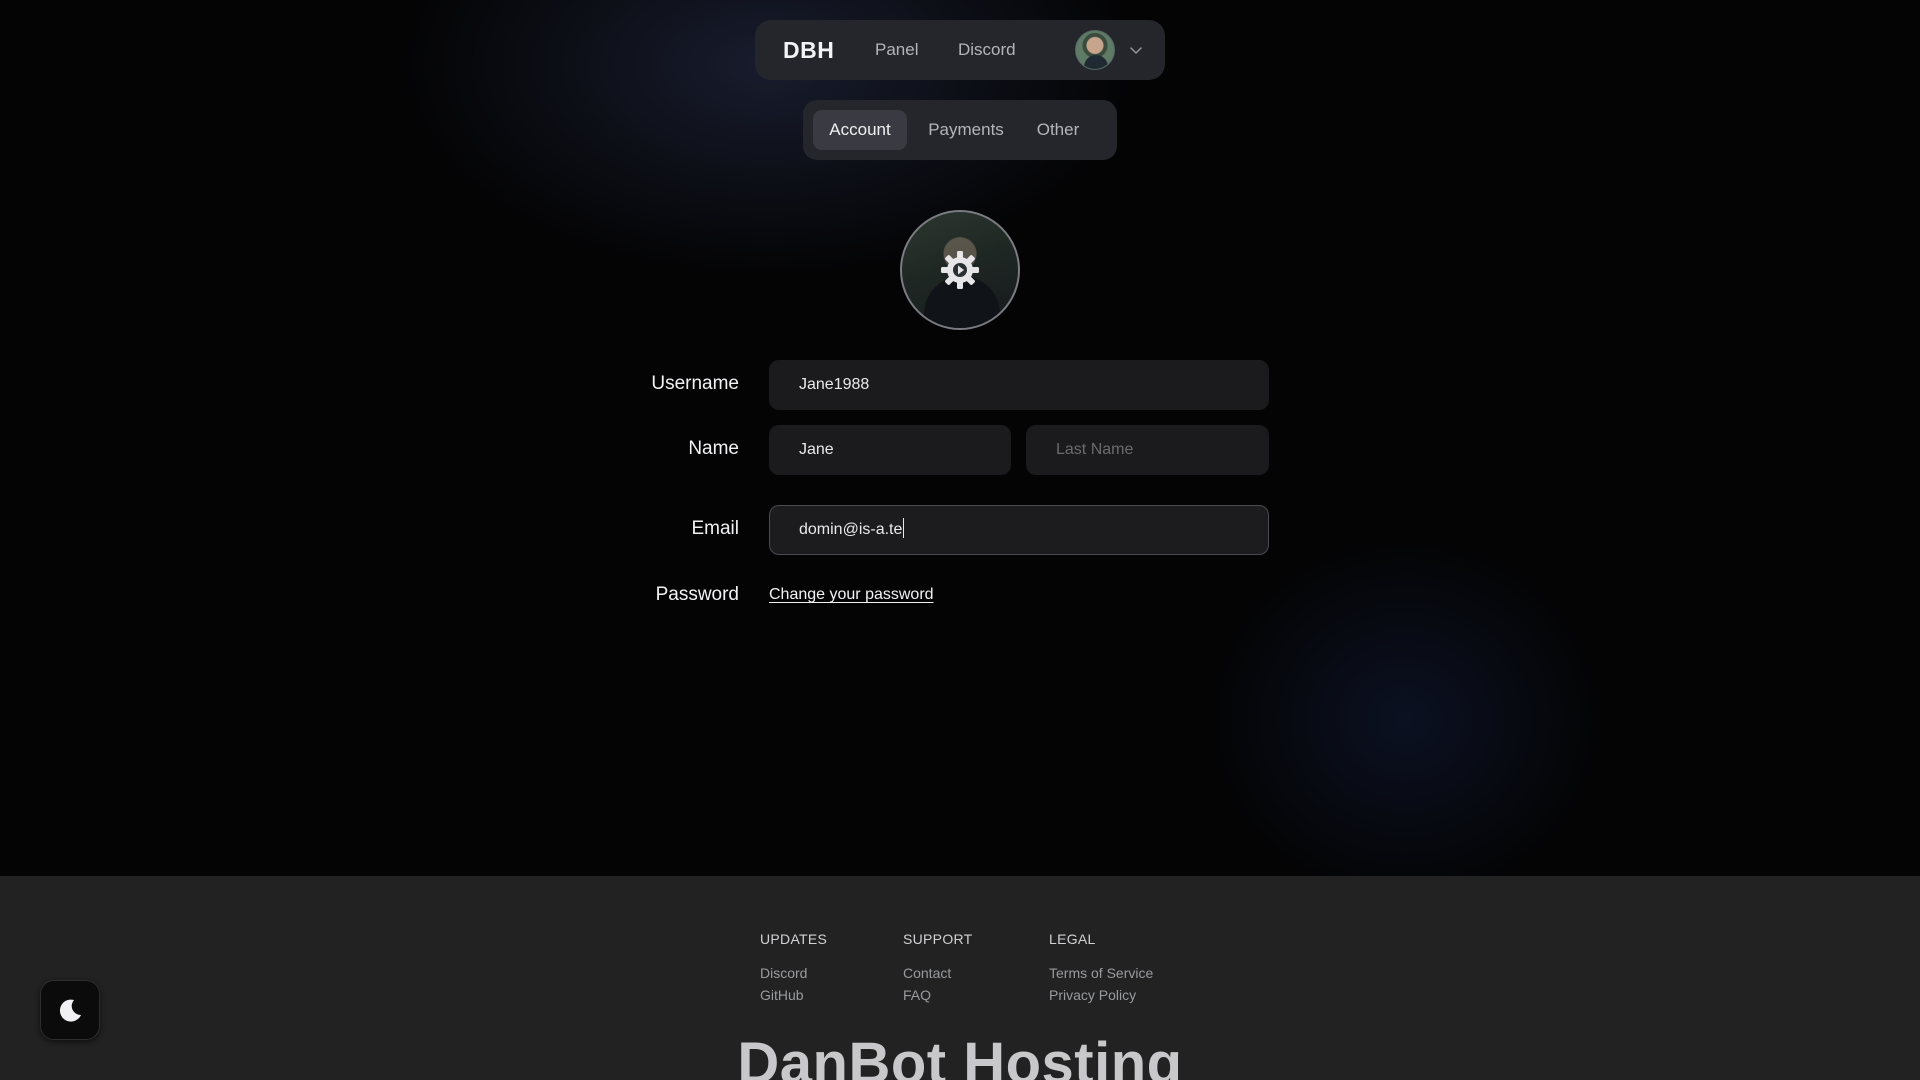 The width and height of the screenshot is (1920, 1080). What do you see at coordinates (715, 528) in the screenshot?
I see `email-label: Email` at bounding box center [715, 528].